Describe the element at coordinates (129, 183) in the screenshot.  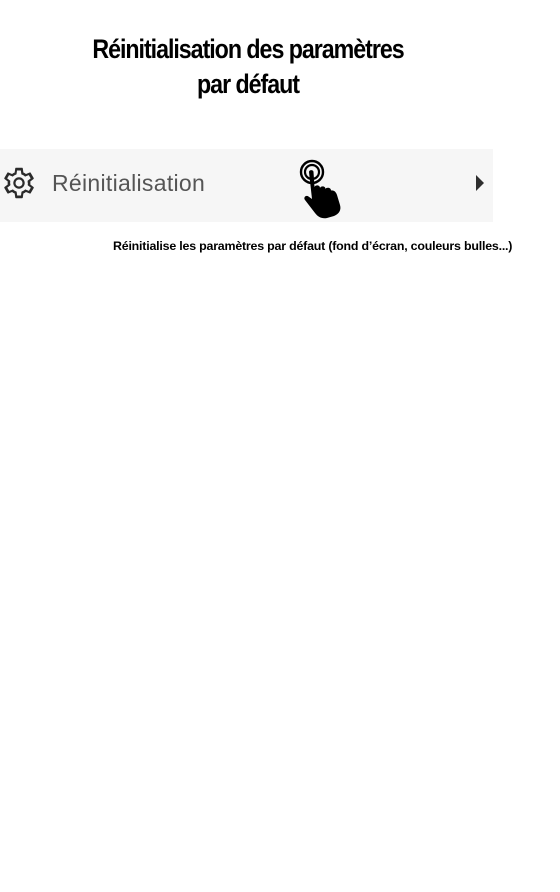
I see `reset-settings-label: Réinitialisation` at that location.